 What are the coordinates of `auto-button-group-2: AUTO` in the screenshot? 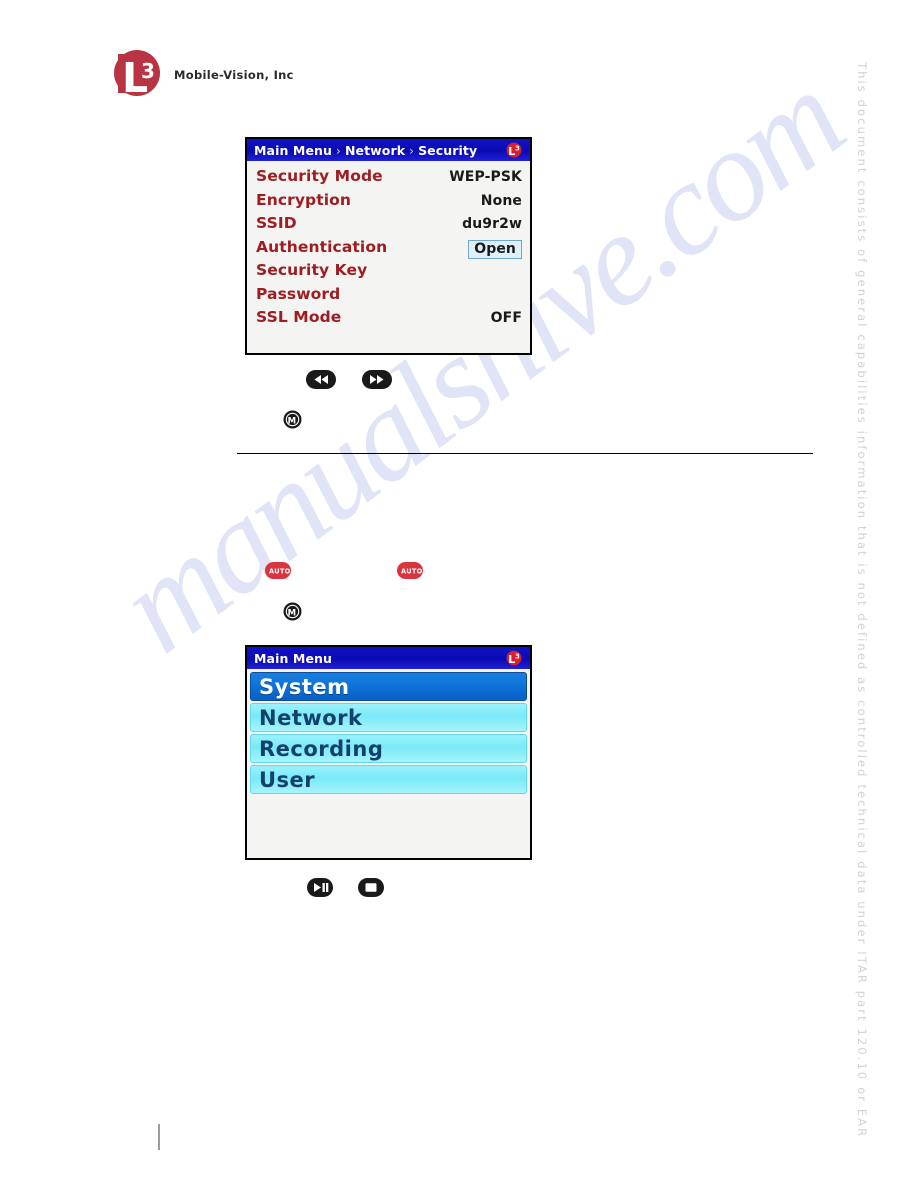 It's located at (410, 570).